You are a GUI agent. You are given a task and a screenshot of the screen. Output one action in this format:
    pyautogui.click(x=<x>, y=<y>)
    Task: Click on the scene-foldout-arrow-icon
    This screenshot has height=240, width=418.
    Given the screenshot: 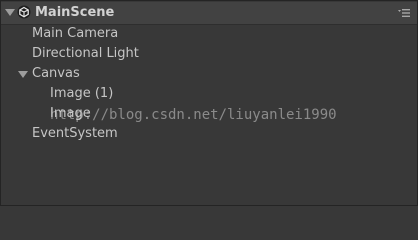 What is the action you would take?
    pyautogui.click(x=10, y=12)
    